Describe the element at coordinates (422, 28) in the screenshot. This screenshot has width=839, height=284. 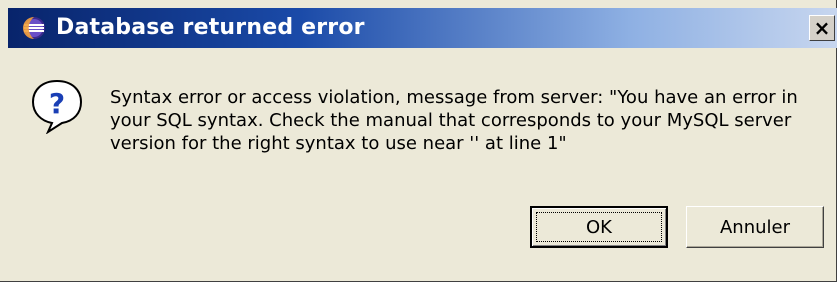
I see `title-bar: Database returned error ×` at that location.